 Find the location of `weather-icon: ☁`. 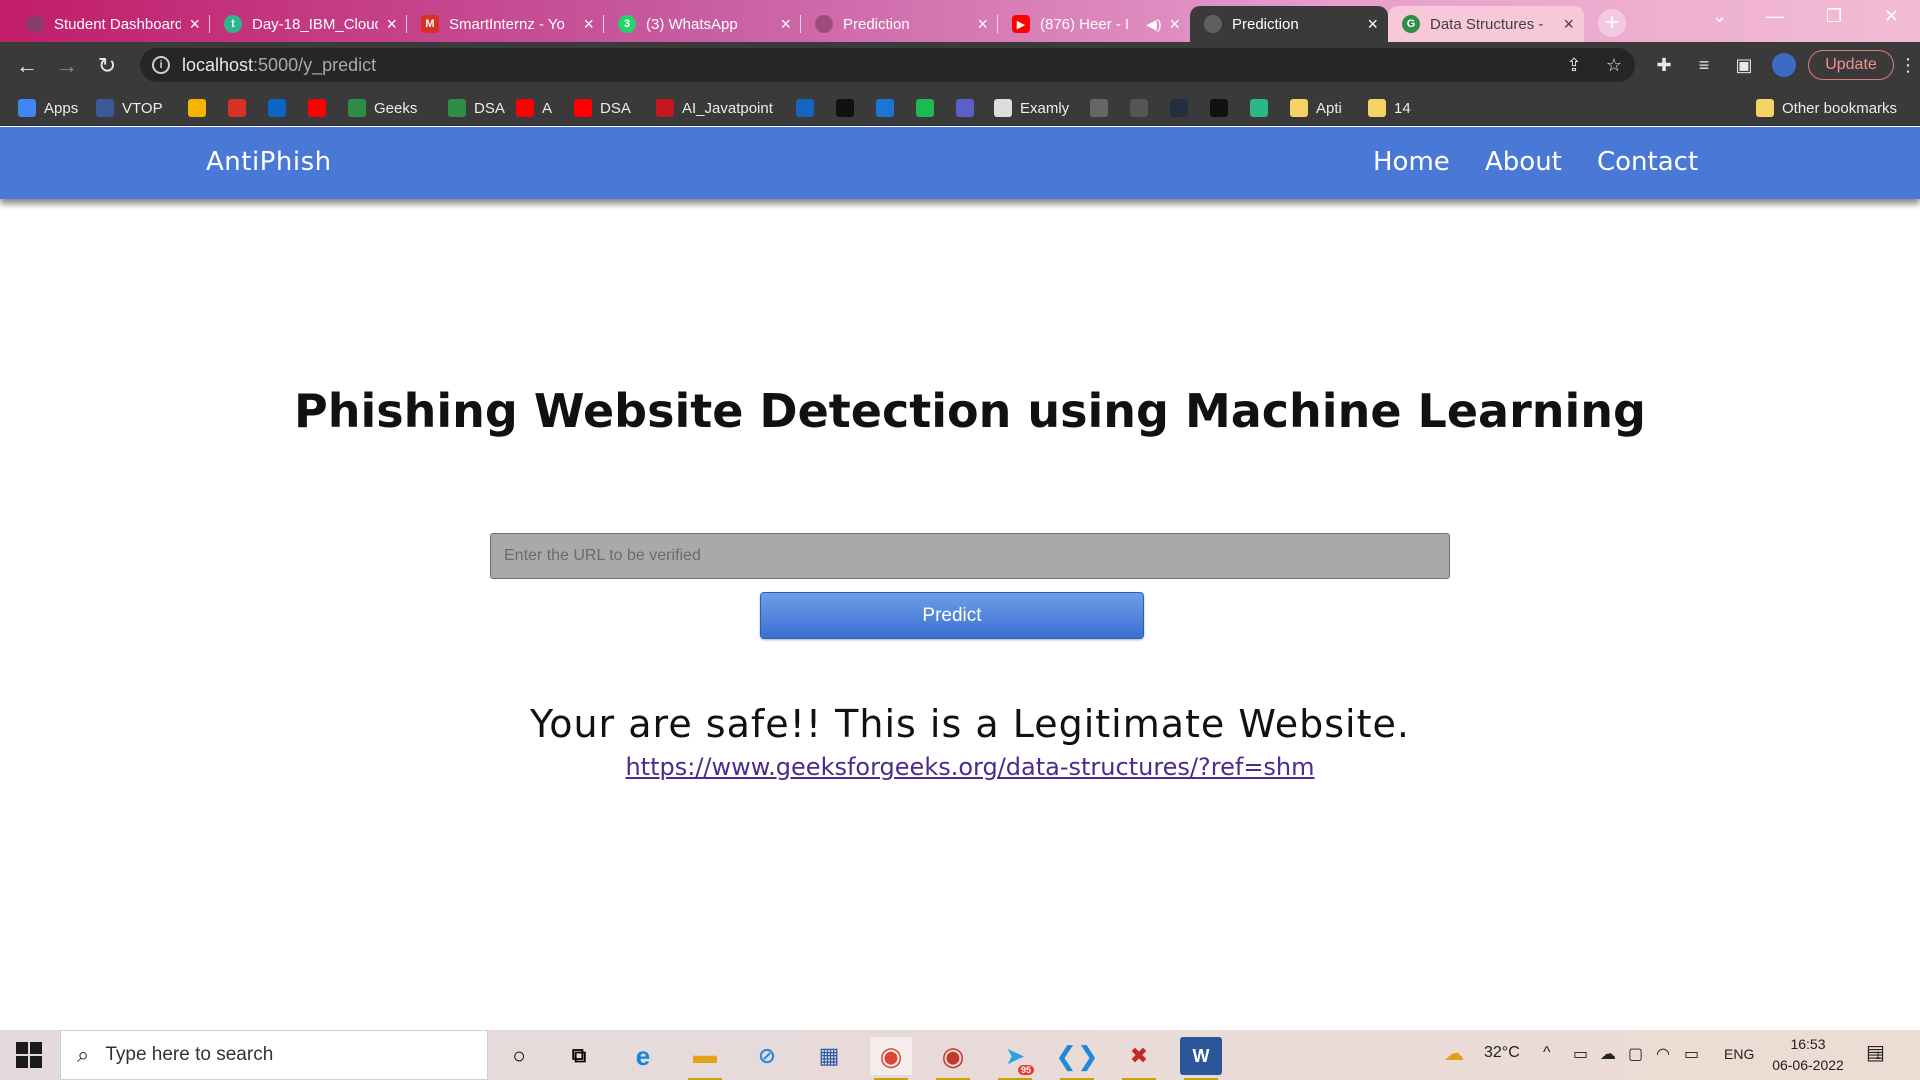

weather-icon: ☁ is located at coordinates (1454, 1053).